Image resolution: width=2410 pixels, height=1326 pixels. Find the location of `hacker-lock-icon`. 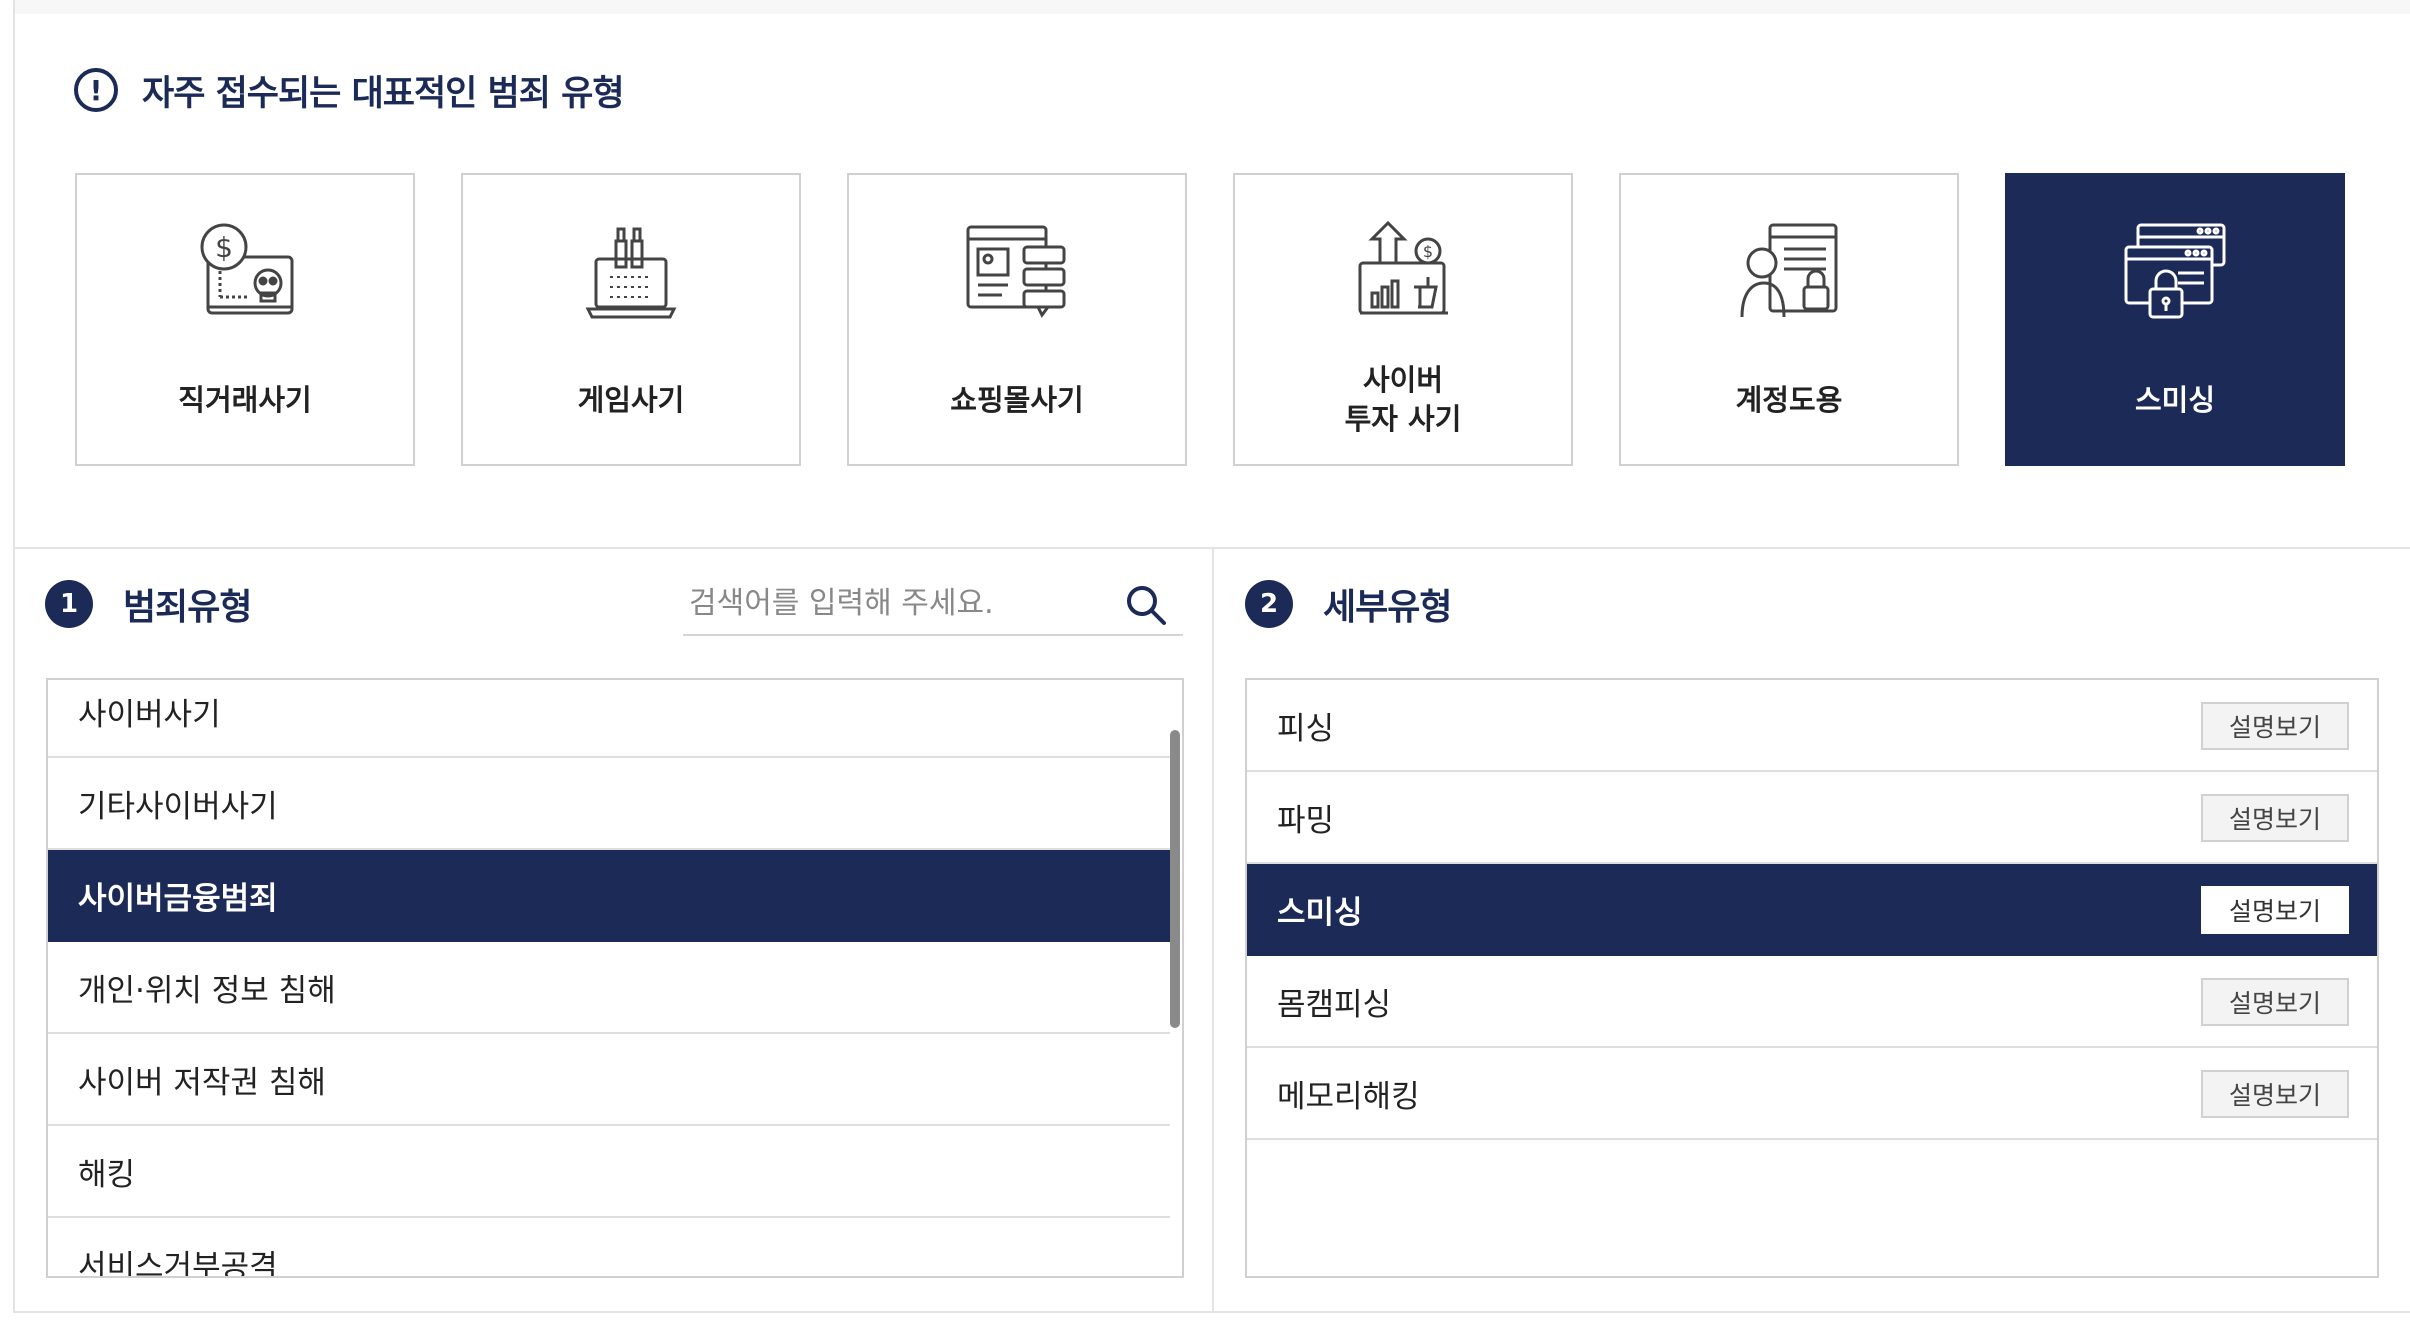

hacker-lock-icon is located at coordinates (1789, 270).